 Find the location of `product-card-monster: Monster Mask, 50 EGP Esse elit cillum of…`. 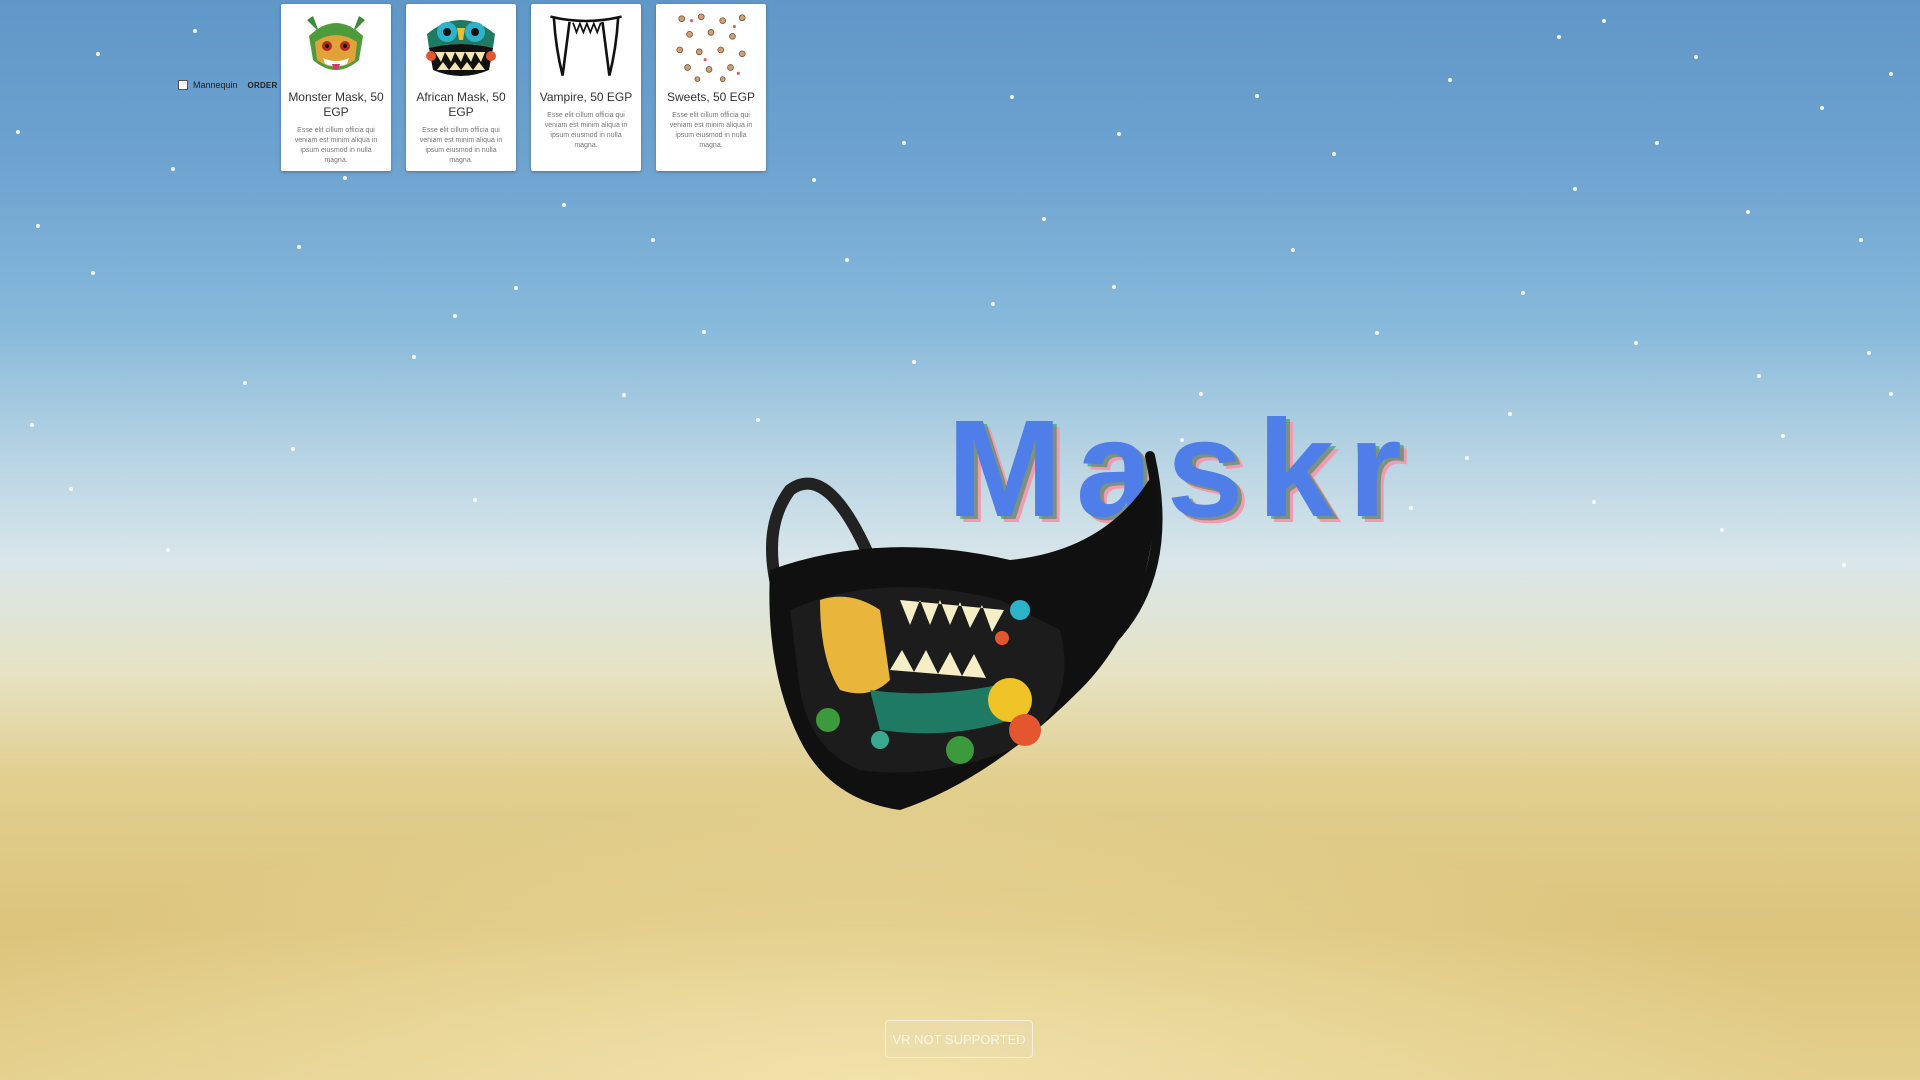

product-card-monster: Monster Mask, 50 EGP Esse elit cillum of… is located at coordinates (336, 87).